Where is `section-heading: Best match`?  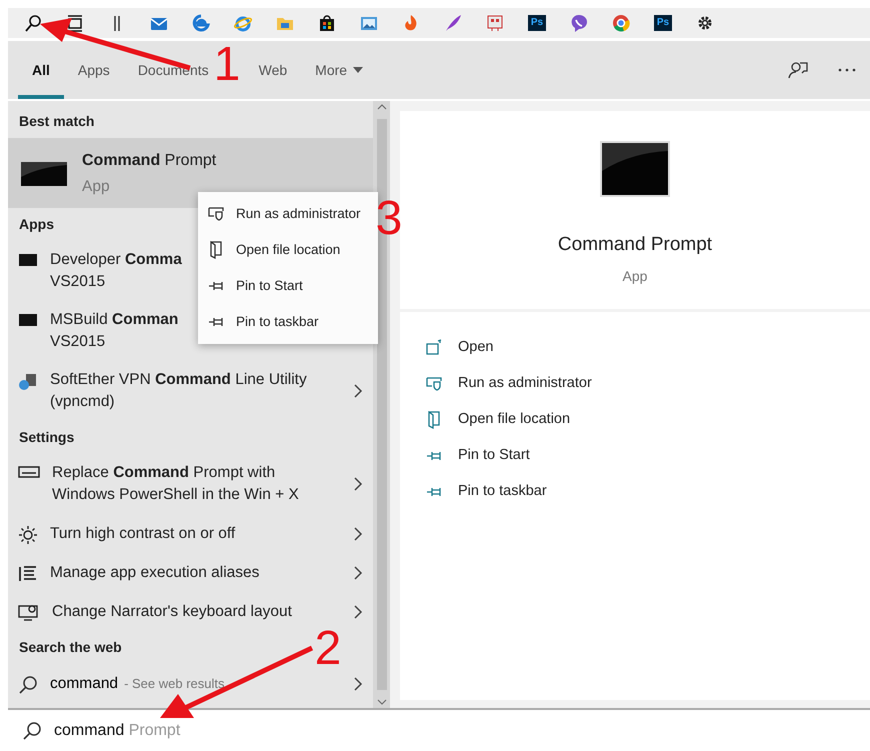 section-heading: Best match is located at coordinates (56, 121).